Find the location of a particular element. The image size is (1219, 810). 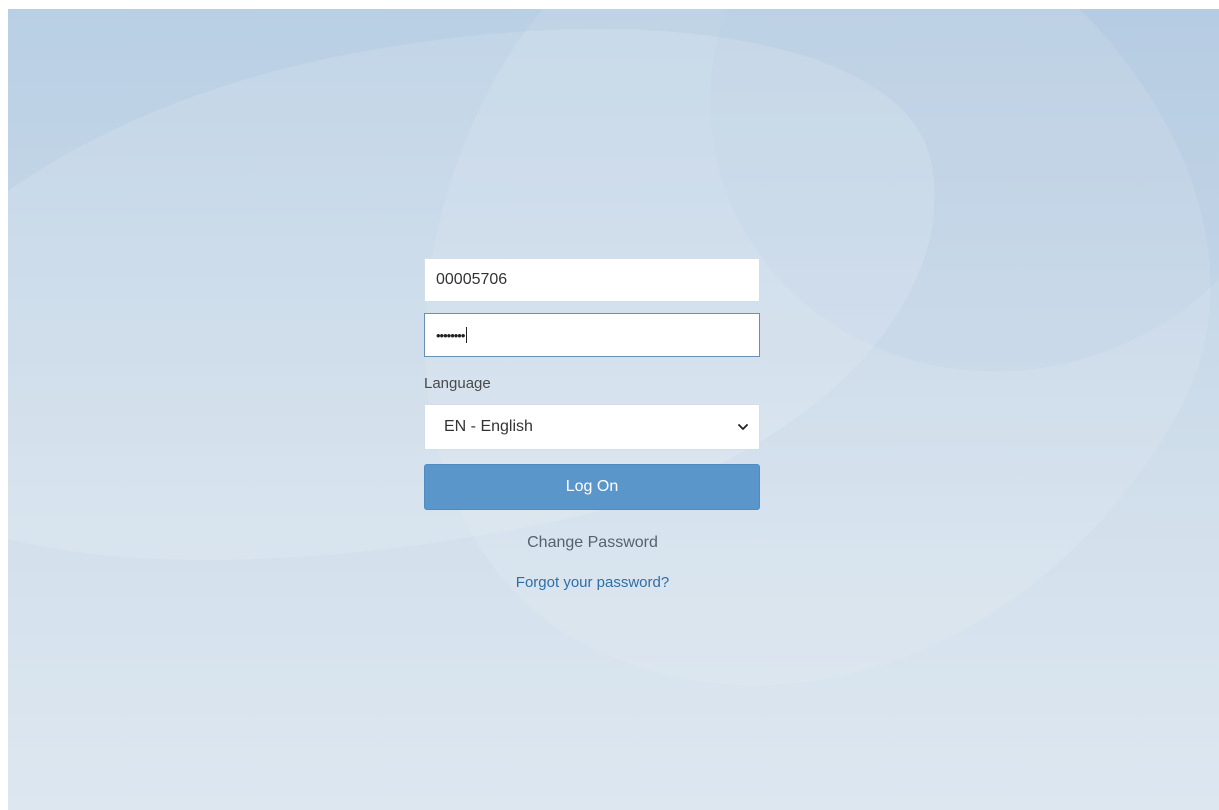

change-password-link: Change Password is located at coordinates (592, 543).